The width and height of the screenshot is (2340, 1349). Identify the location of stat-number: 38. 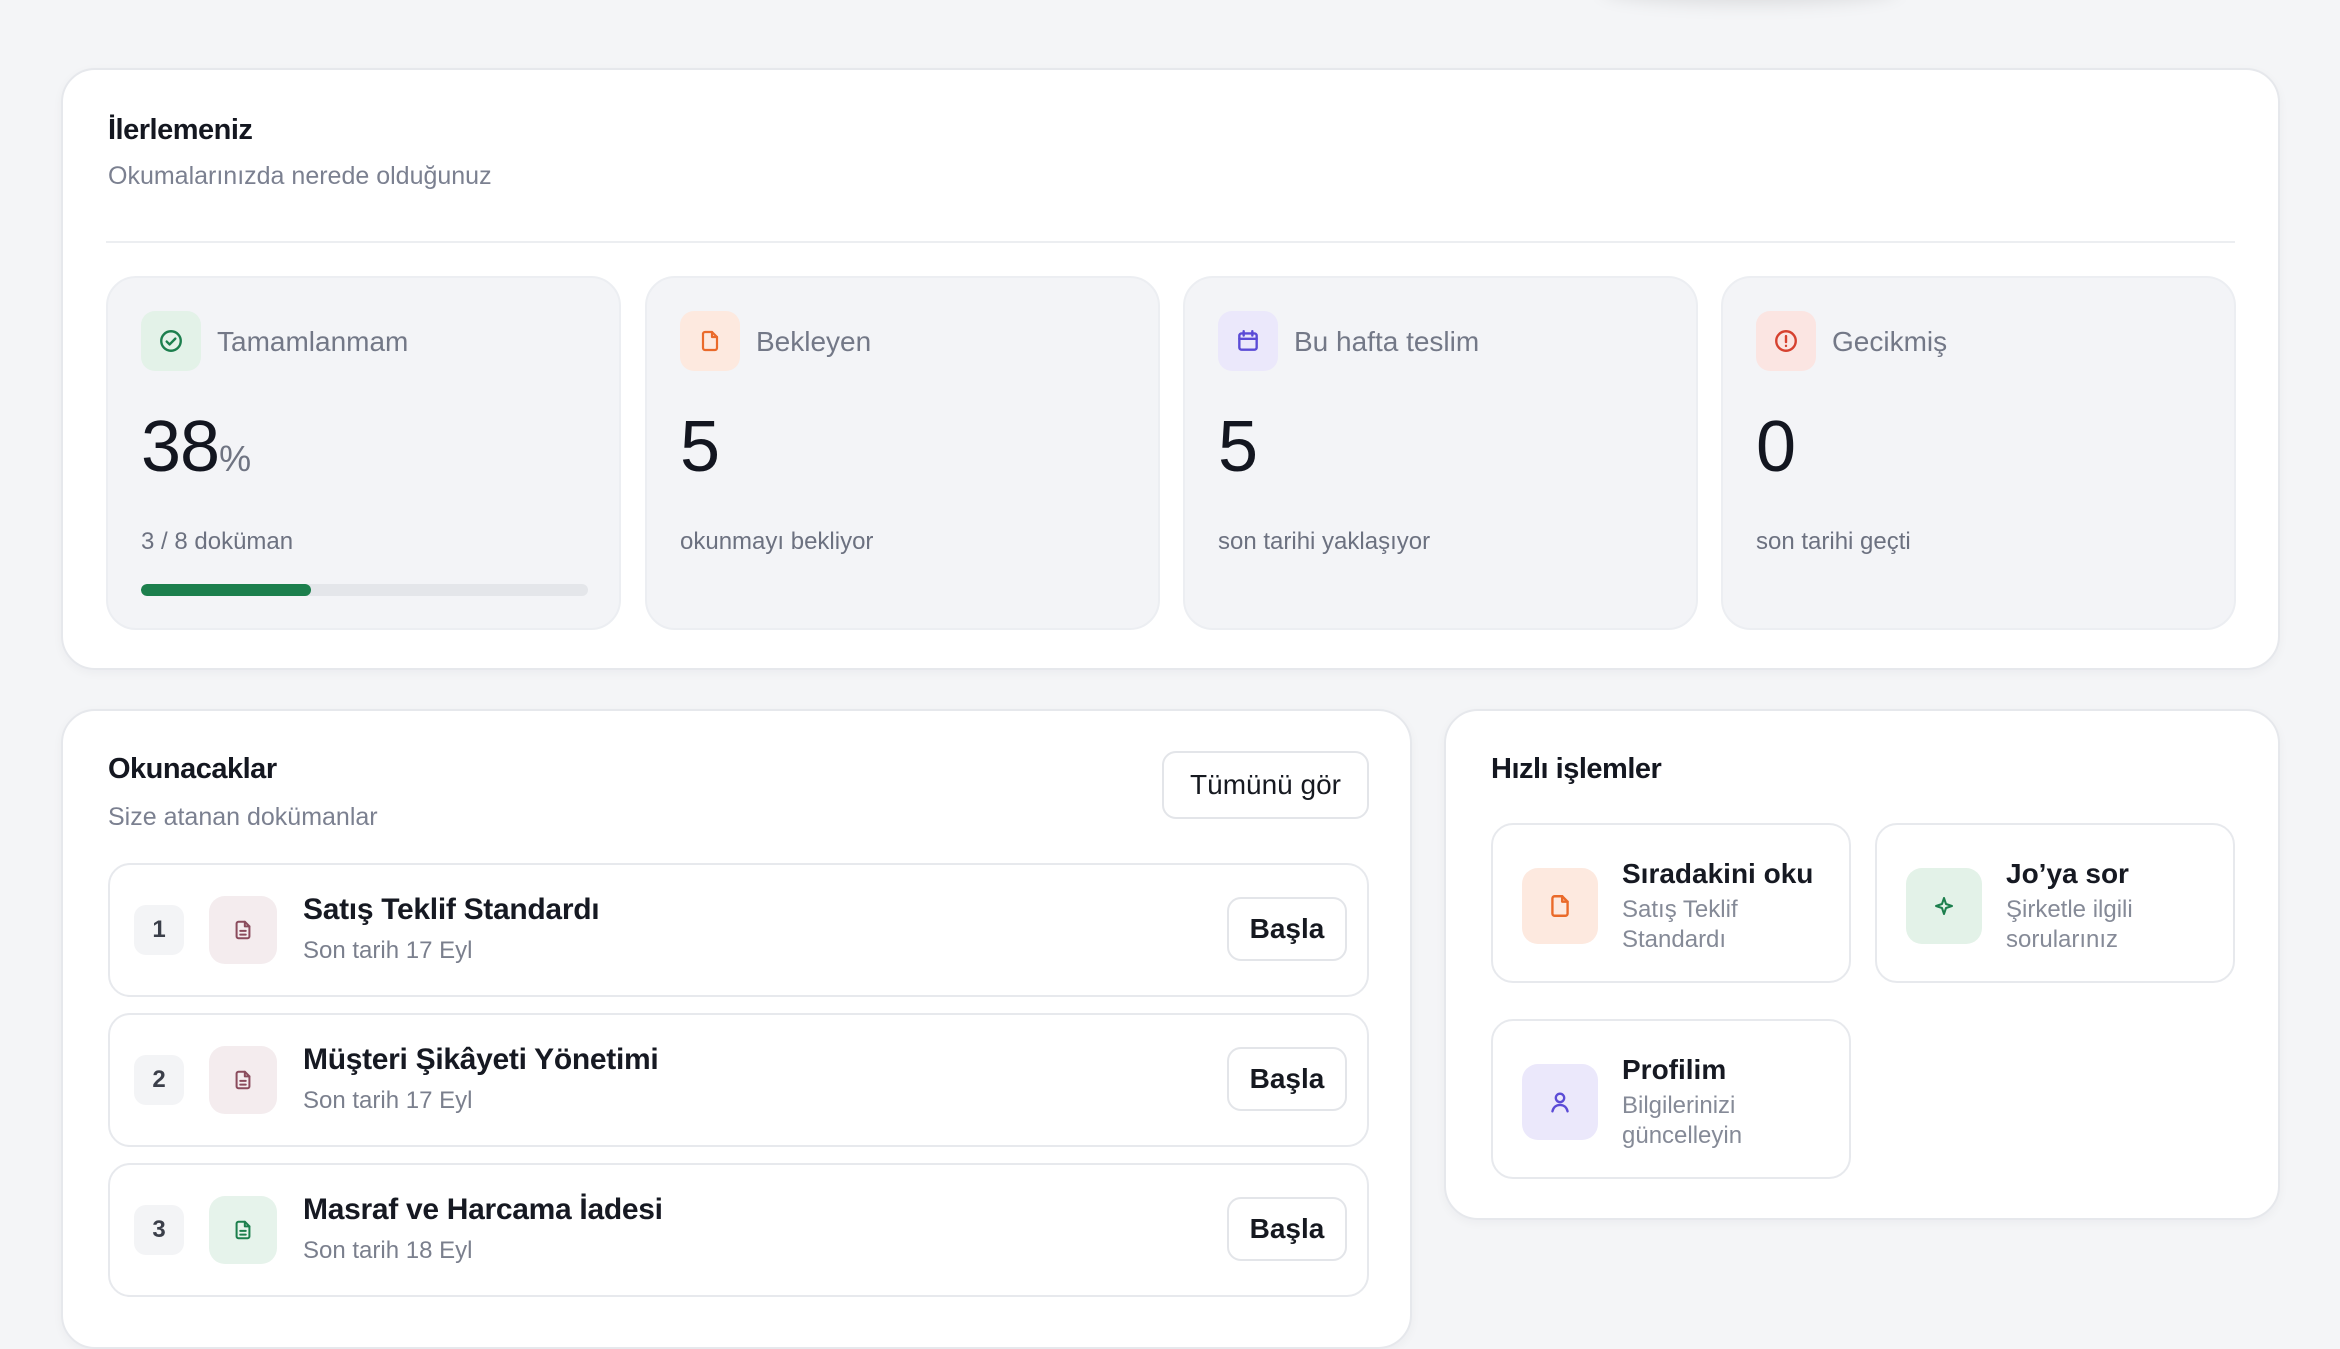
(180, 447).